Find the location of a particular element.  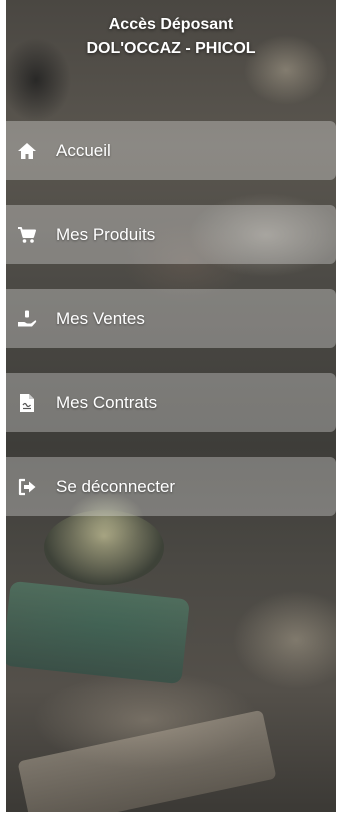

menu-item-accueil: Accueil is located at coordinates (171, 150).